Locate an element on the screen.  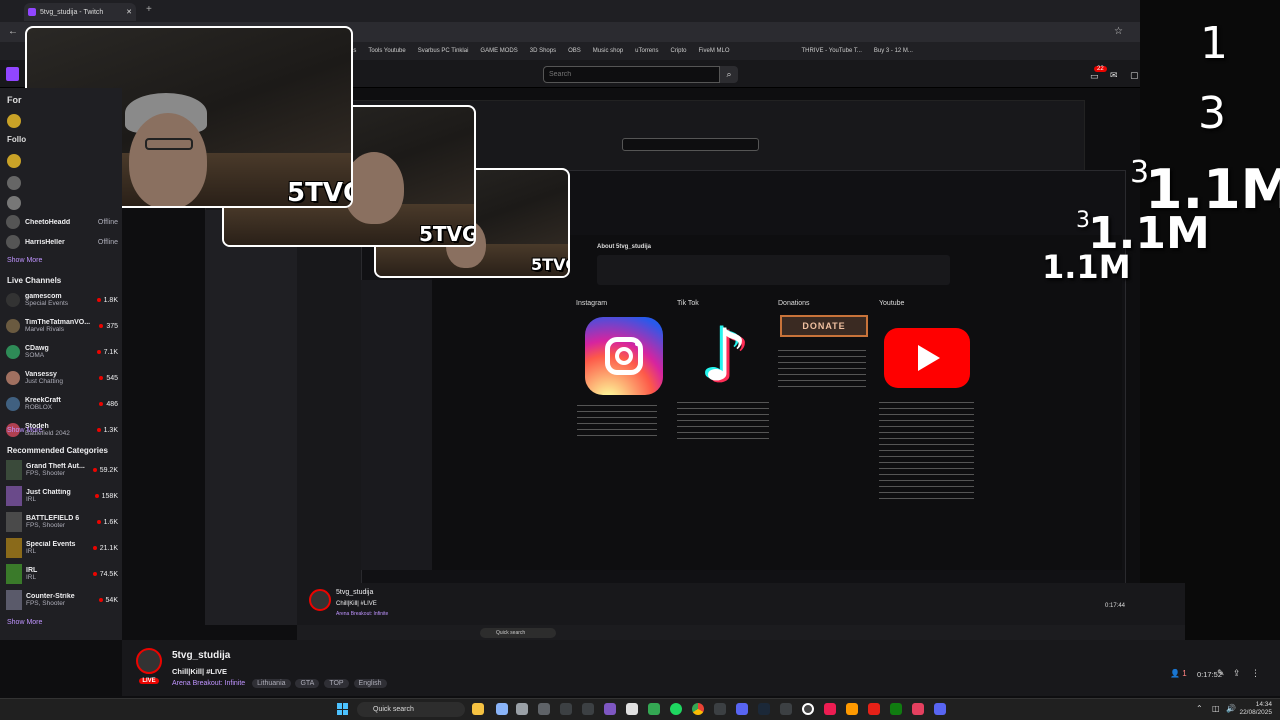
channel-name: 5tvg_studija is located at coordinates (201, 655).